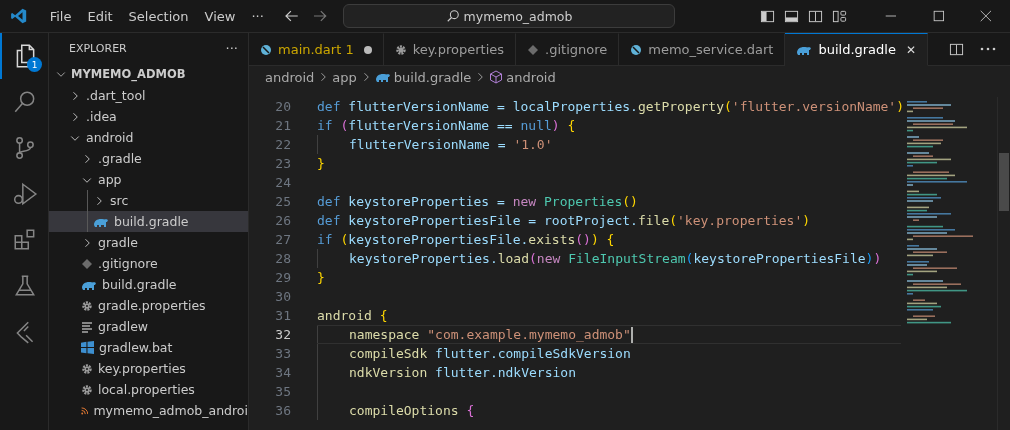 This screenshot has width=1010, height=430. I want to click on cube-icon, so click(496, 77).